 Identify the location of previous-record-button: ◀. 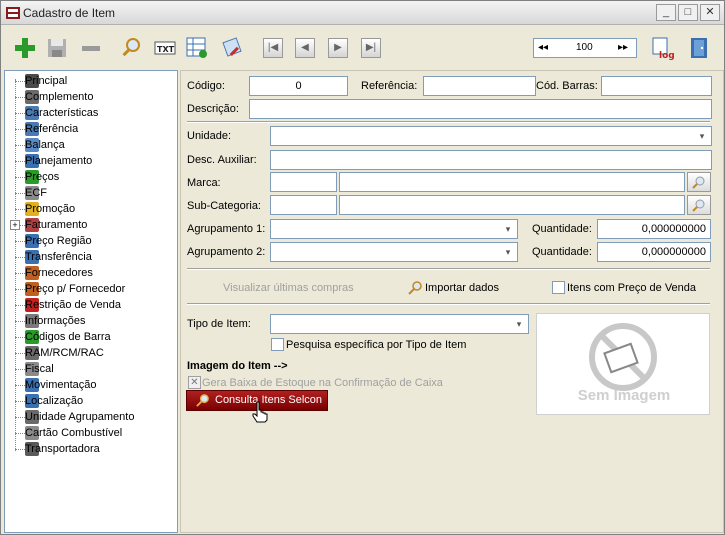
(305, 48).